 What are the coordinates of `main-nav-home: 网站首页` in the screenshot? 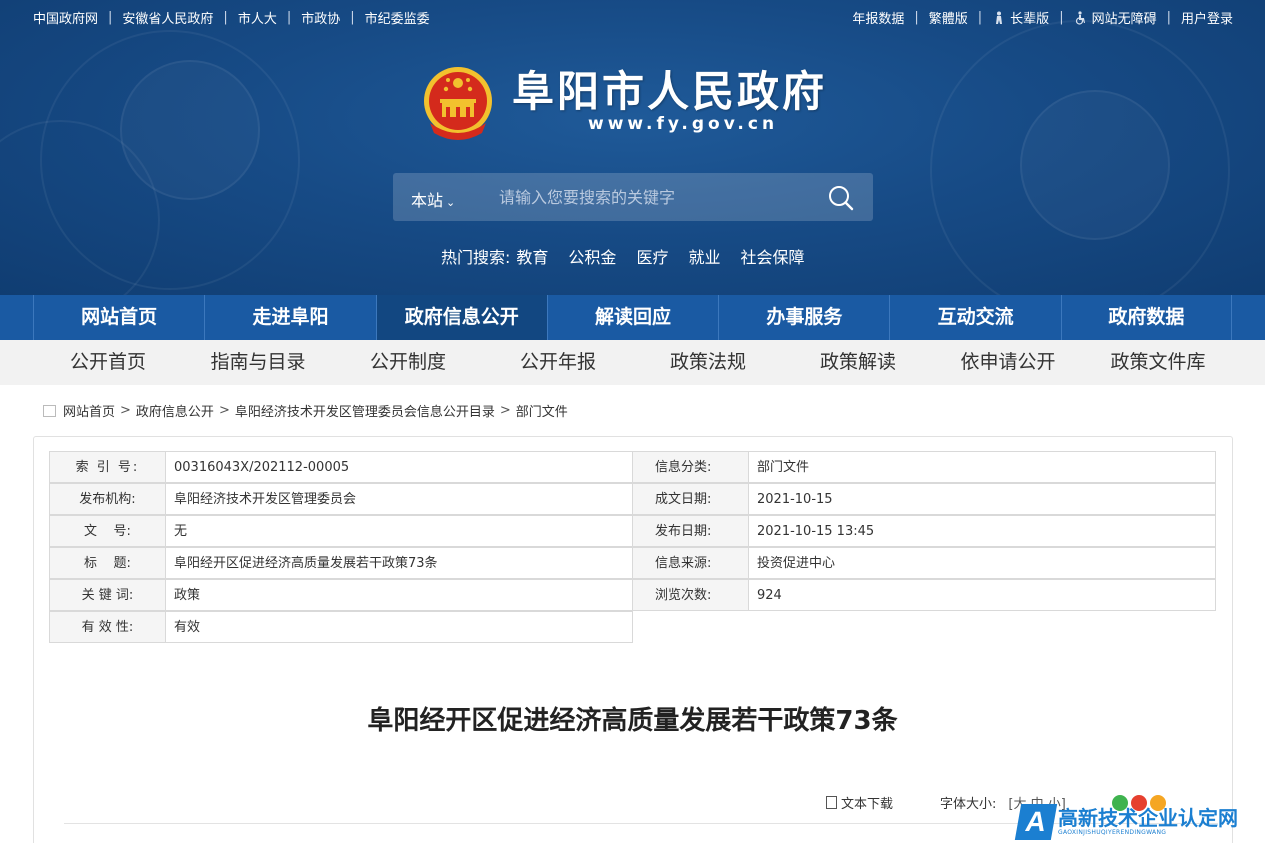 It's located at (118, 317).